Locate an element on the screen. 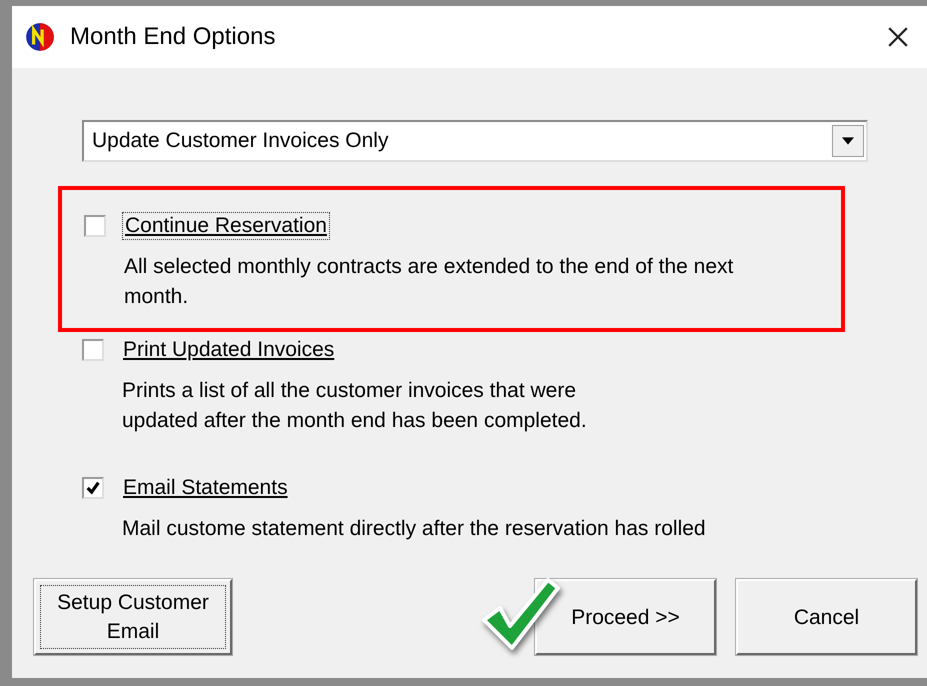 The image size is (927, 686). app-logo-icon is located at coordinates (40, 37).